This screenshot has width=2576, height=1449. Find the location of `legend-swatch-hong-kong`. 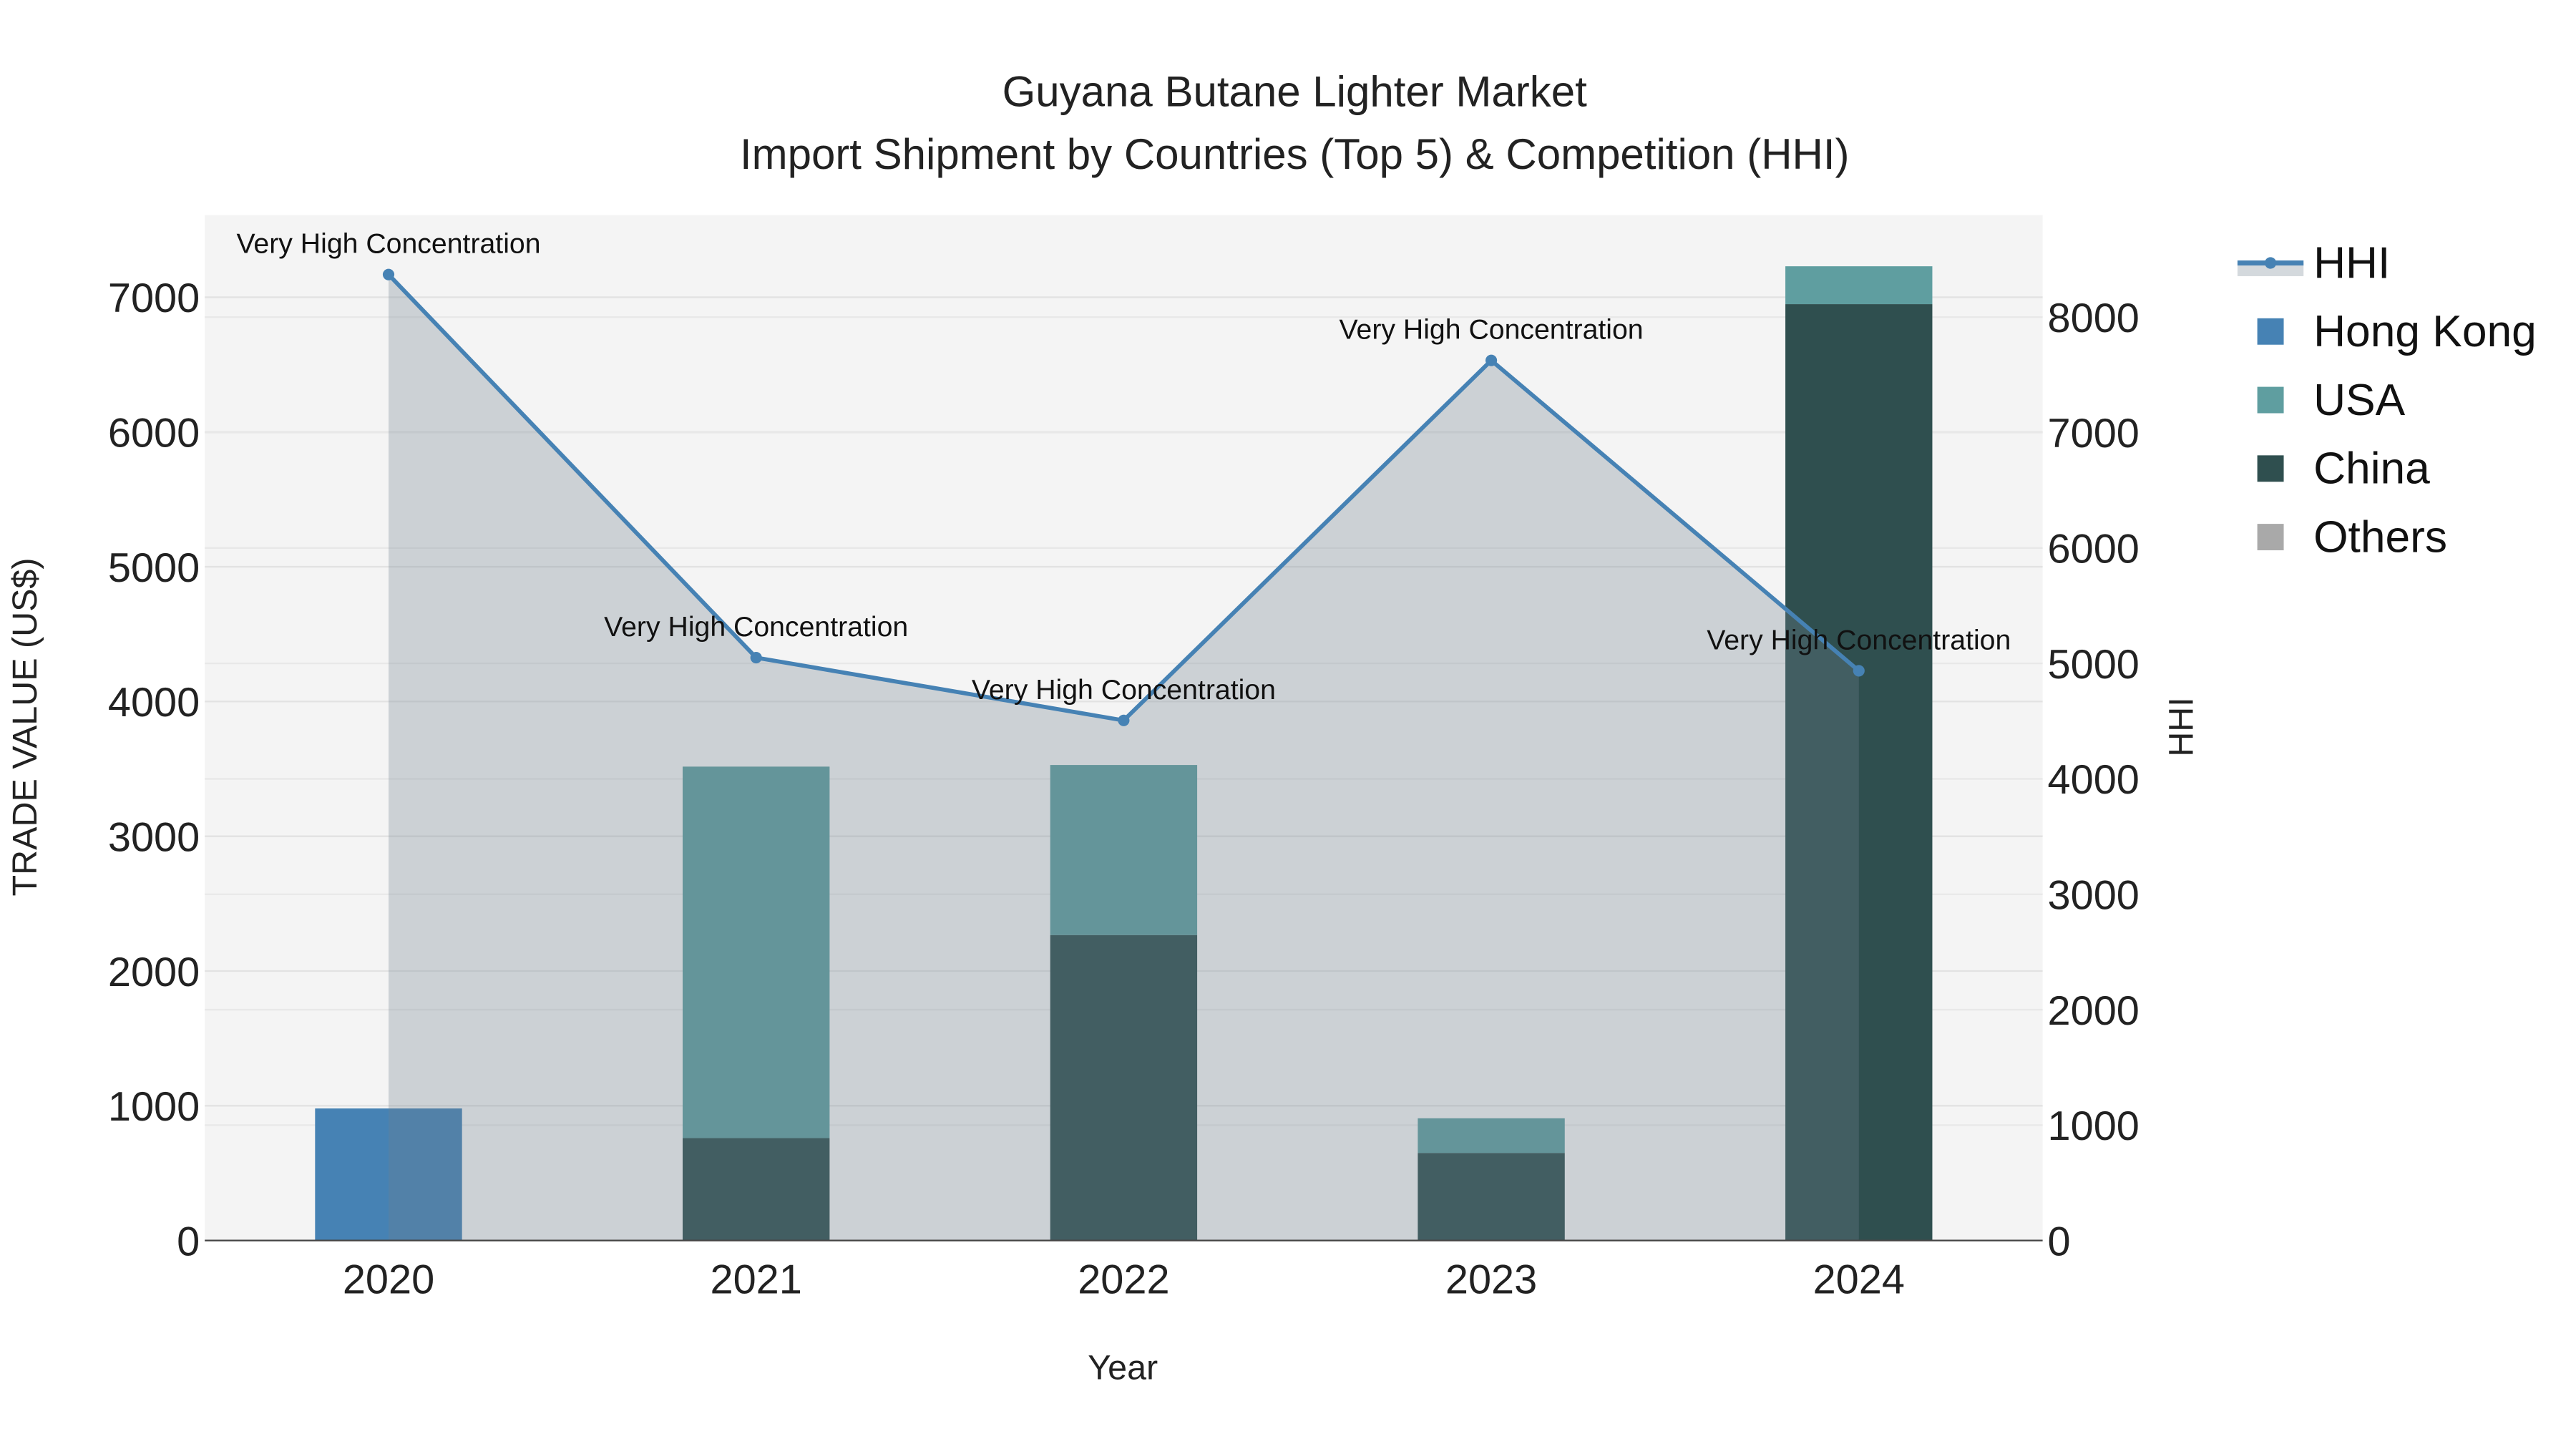

legend-swatch-hong-kong is located at coordinates (2270, 331).